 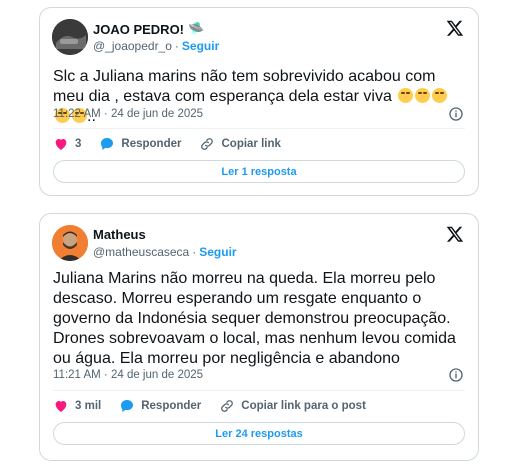 I want to click on like-button: 3, so click(x=67, y=144).